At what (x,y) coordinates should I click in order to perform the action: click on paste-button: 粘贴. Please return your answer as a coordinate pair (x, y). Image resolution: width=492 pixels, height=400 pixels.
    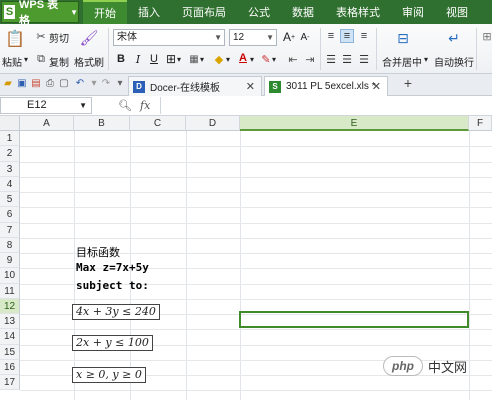
    Looking at the image, I should click on (12, 61).